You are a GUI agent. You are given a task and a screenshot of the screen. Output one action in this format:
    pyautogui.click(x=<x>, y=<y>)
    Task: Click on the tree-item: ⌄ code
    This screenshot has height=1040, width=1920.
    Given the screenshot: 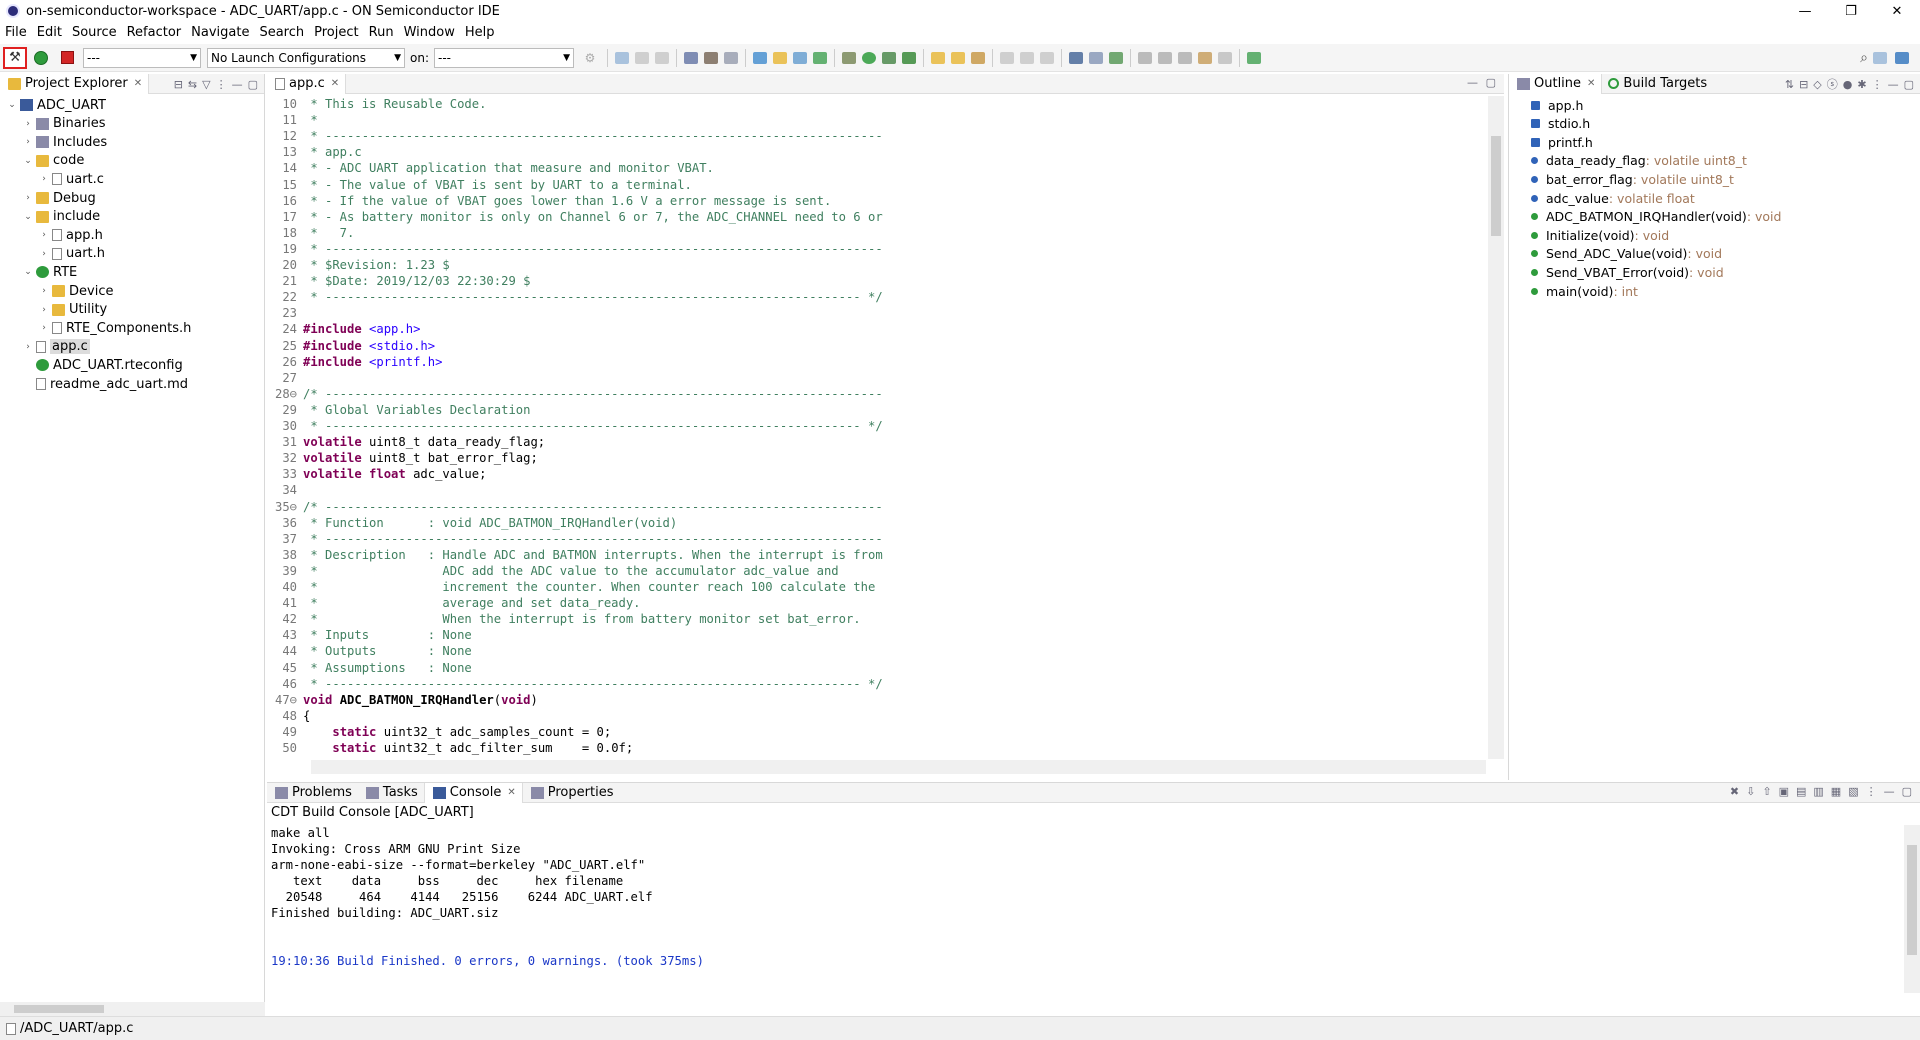 What is the action you would take?
    pyautogui.click(x=53, y=161)
    